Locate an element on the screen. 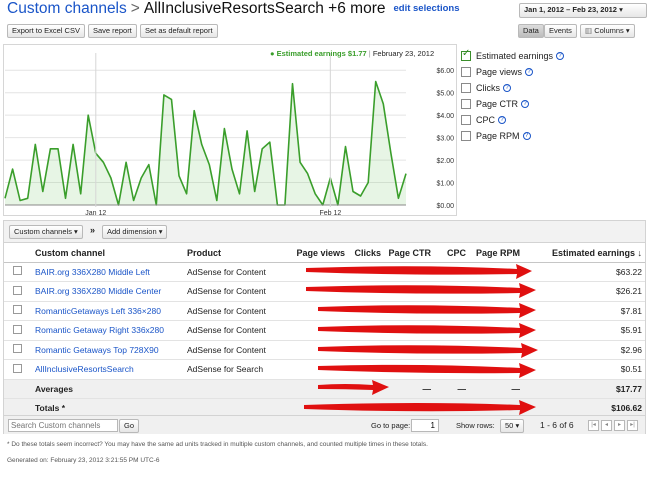  search-custom-channels-input is located at coordinates (63, 425).